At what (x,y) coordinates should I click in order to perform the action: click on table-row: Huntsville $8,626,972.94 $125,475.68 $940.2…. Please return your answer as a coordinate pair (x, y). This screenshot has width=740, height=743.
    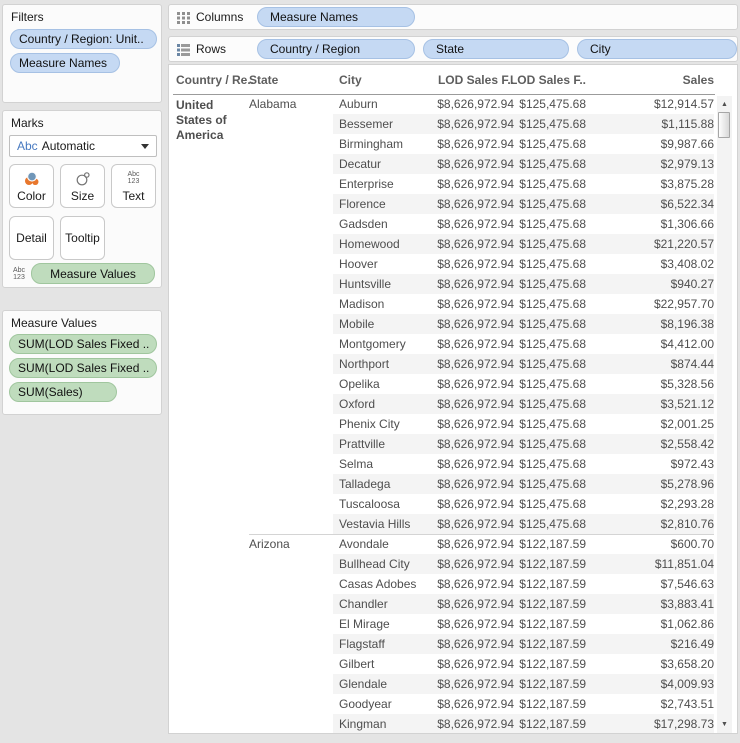
    Looking at the image, I should click on (442, 284).